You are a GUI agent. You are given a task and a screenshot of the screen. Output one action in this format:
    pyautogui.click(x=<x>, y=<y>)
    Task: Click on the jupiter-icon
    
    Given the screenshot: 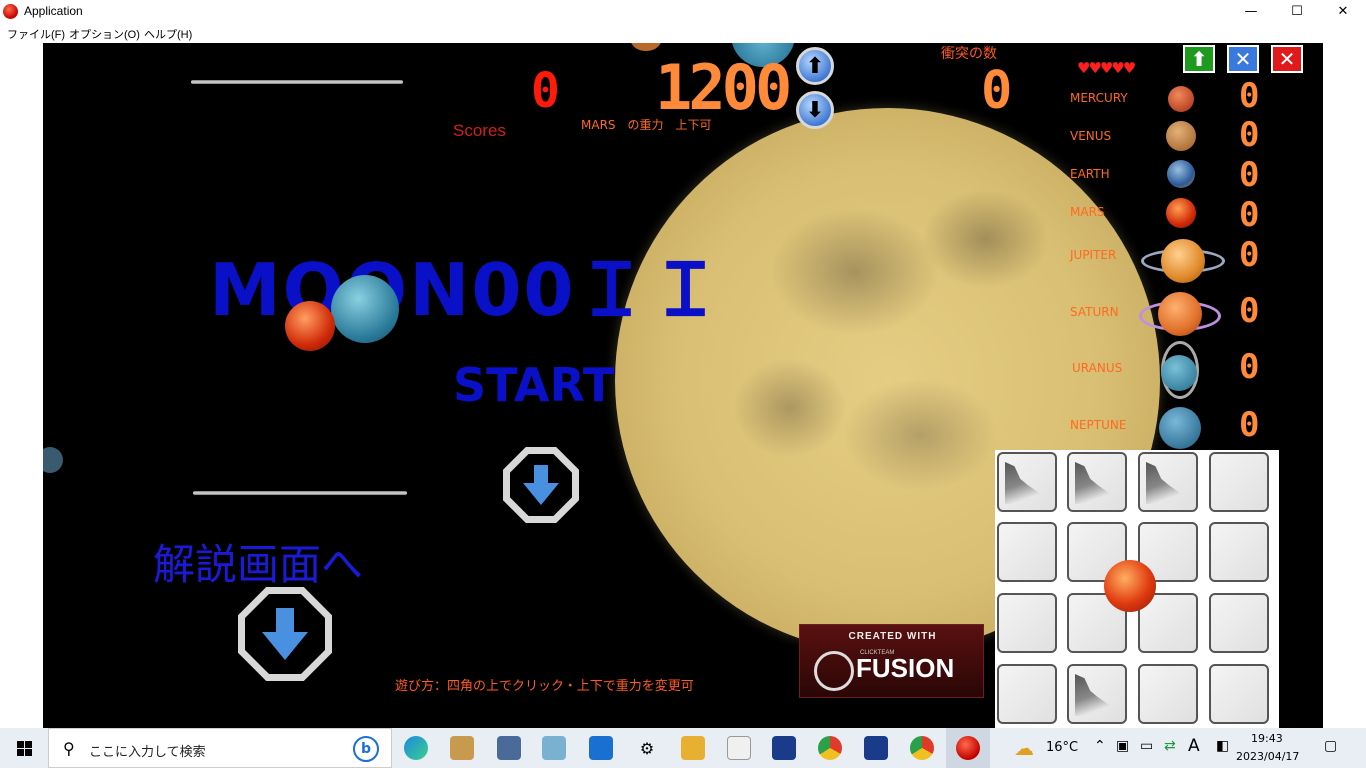 What is the action you would take?
    pyautogui.click(x=1183, y=261)
    